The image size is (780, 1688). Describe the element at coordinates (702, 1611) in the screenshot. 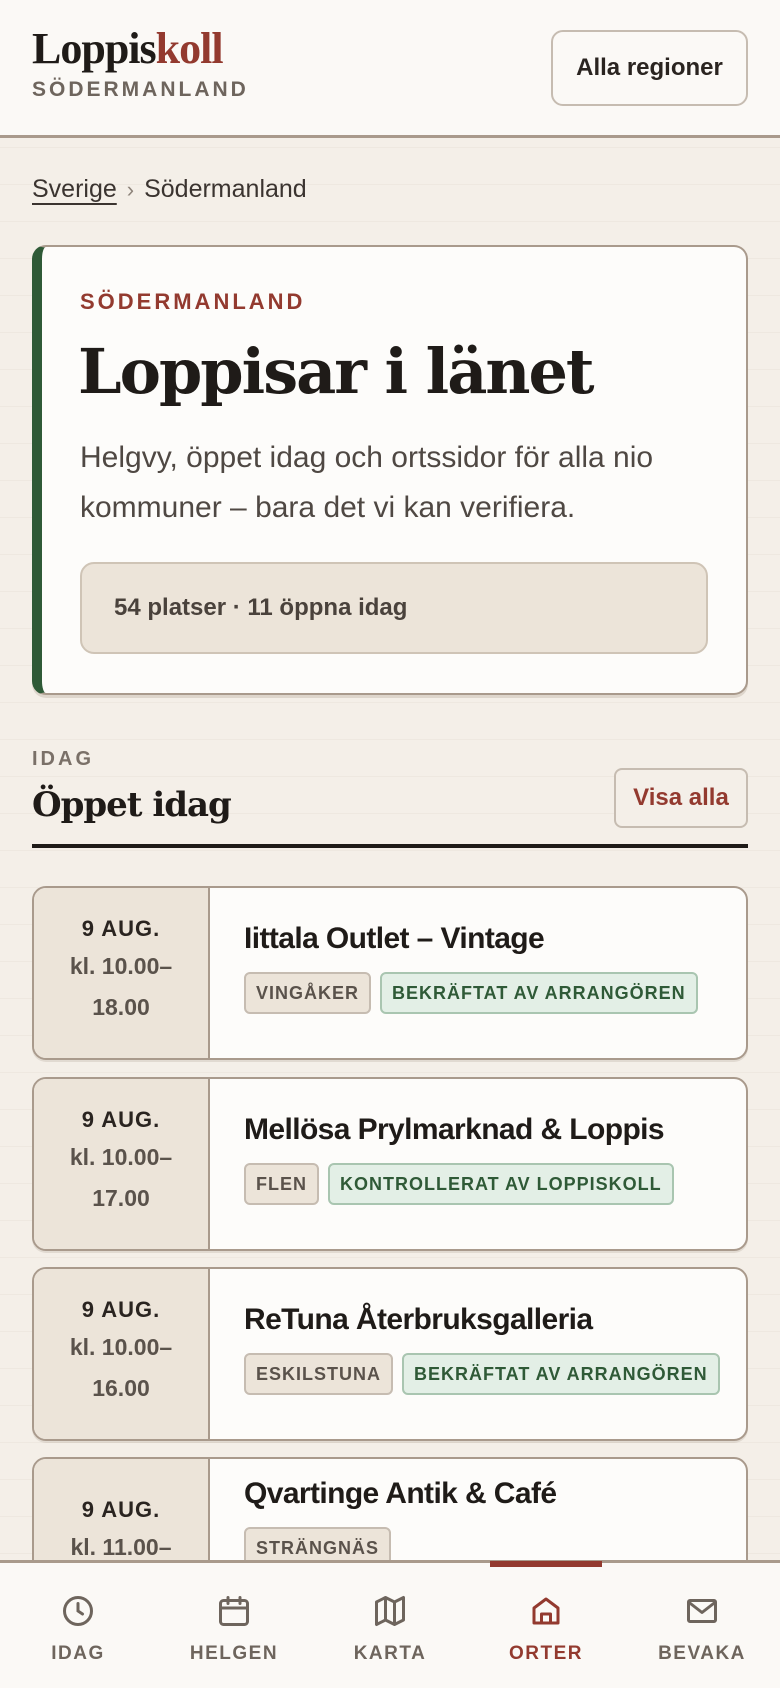

I see `mail-icon` at that location.